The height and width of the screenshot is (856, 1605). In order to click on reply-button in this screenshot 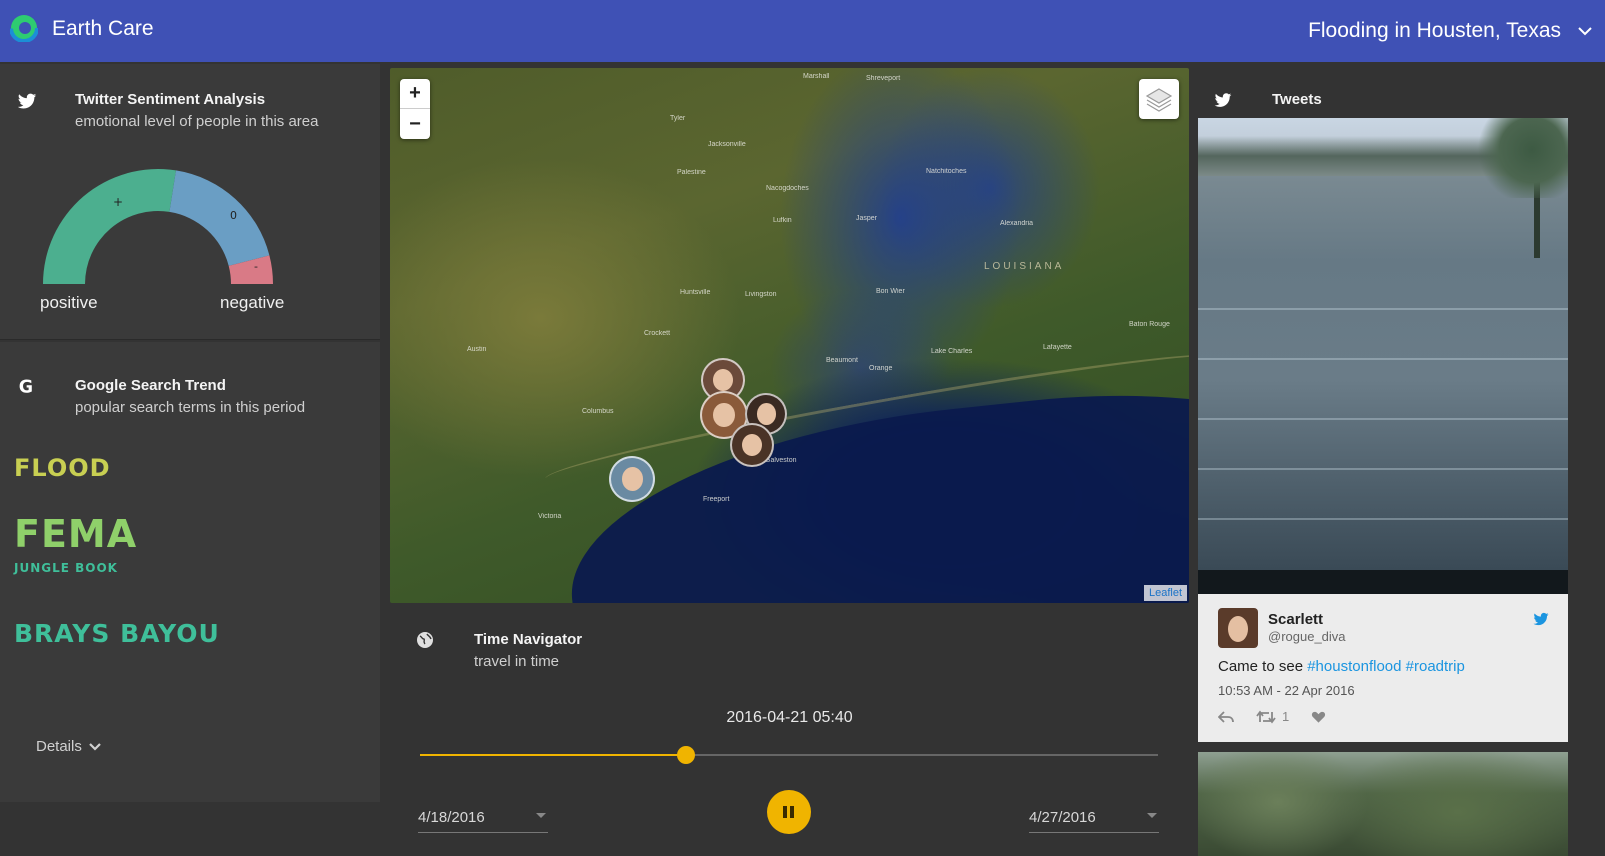, I will do `click(1226, 717)`.